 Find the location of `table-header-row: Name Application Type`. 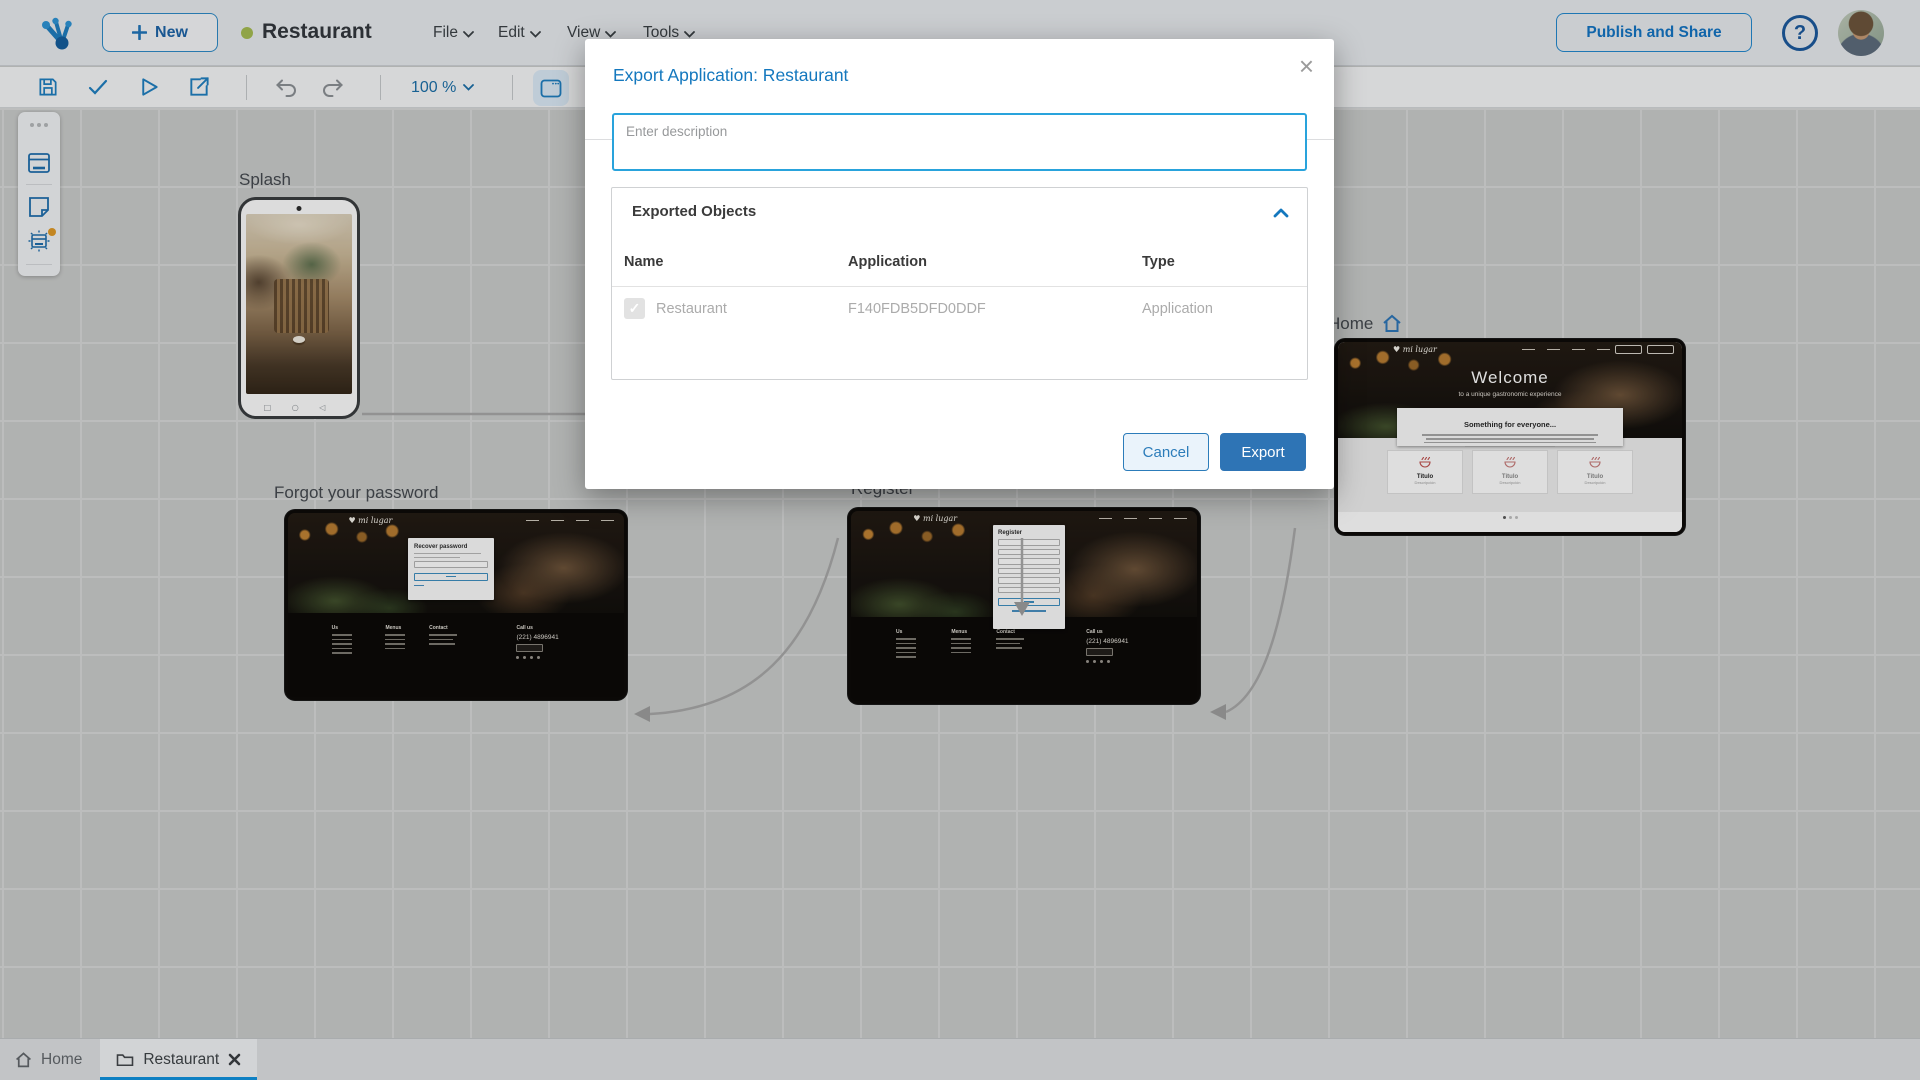

table-header-row: Name Application Type is located at coordinates (959, 262).